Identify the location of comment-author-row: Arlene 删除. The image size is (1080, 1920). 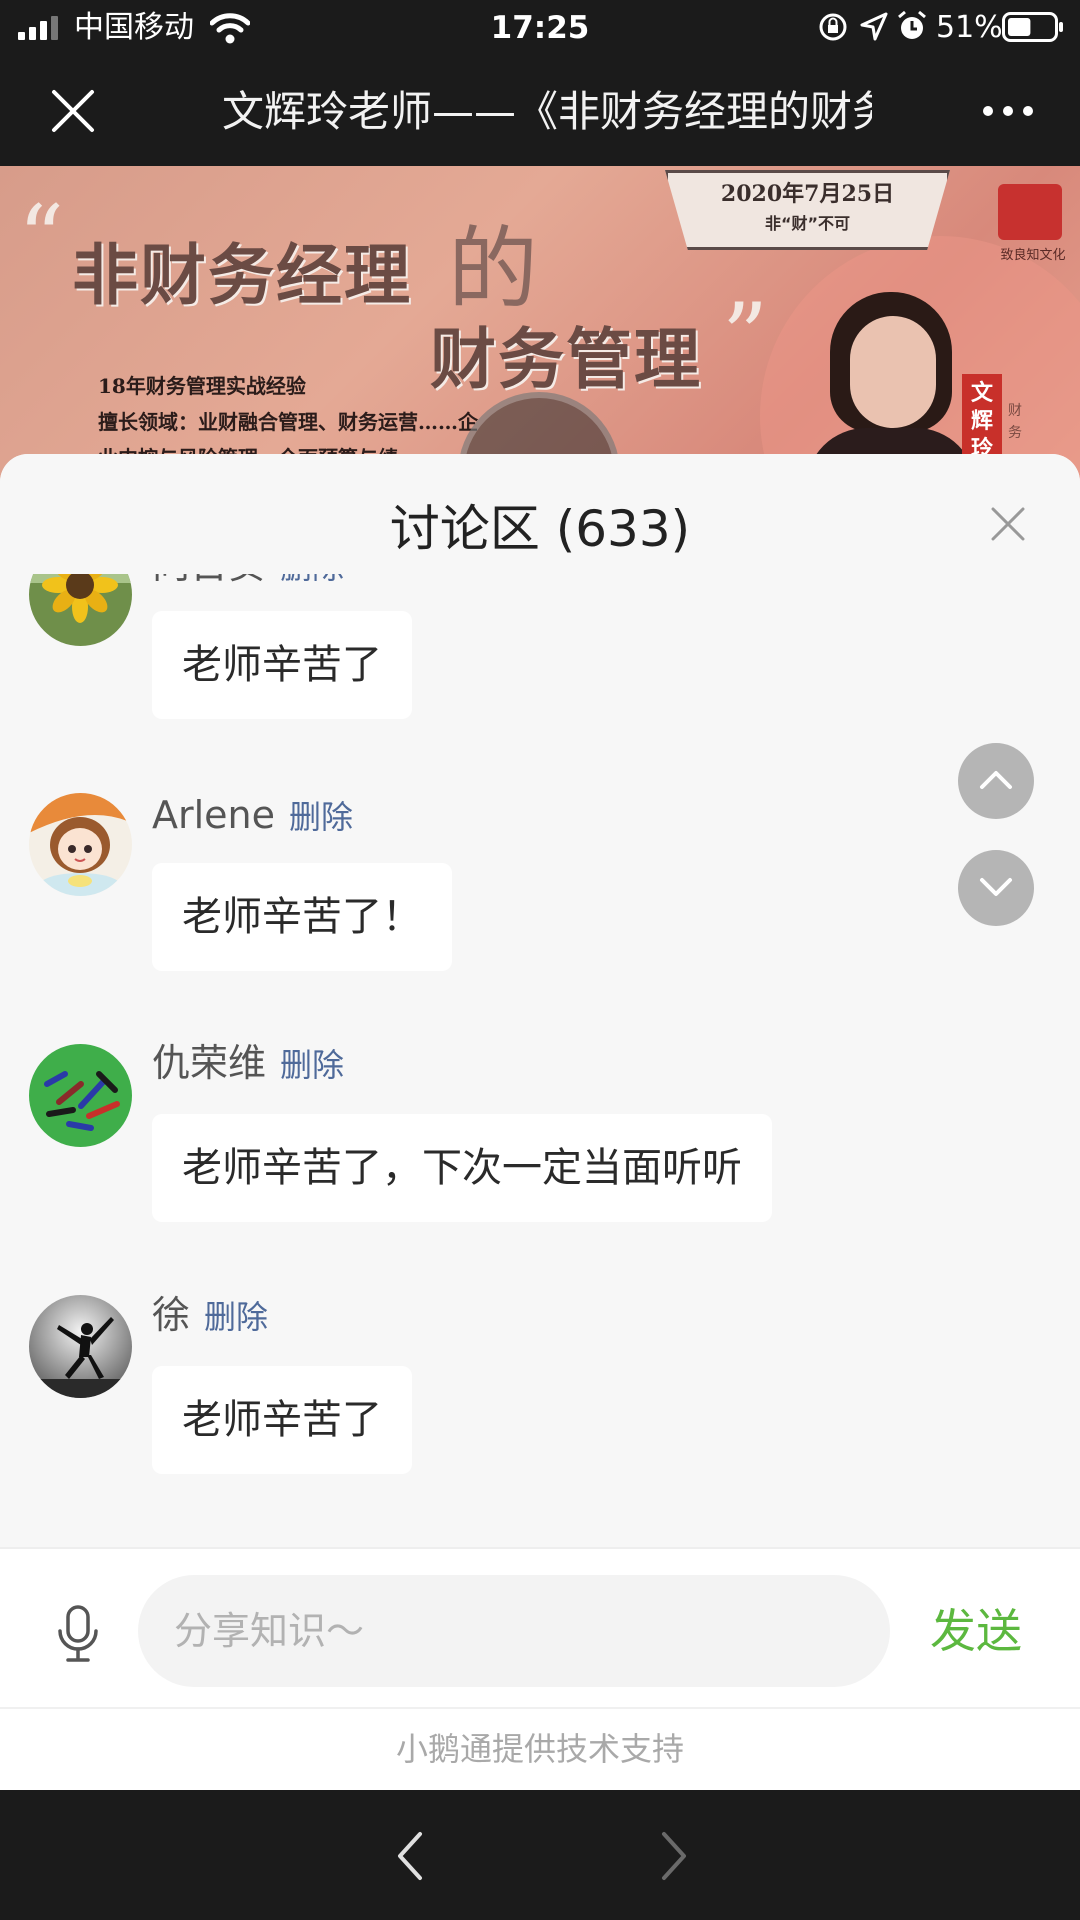
(252, 815).